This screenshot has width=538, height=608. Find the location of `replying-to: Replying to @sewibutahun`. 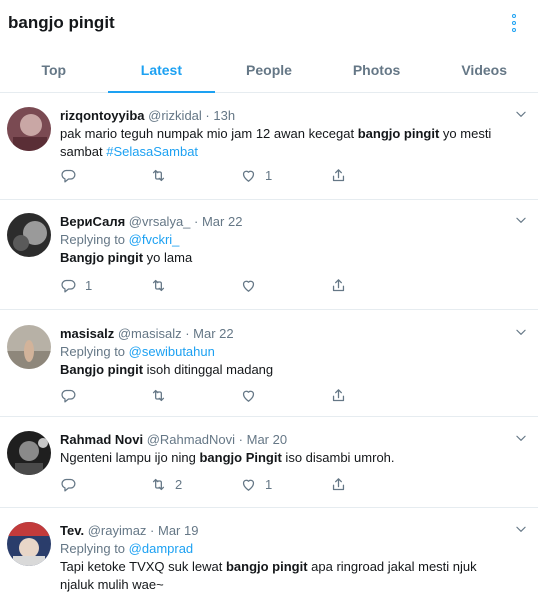

replying-to: Replying to @sewibutahun is located at coordinates (284, 352).